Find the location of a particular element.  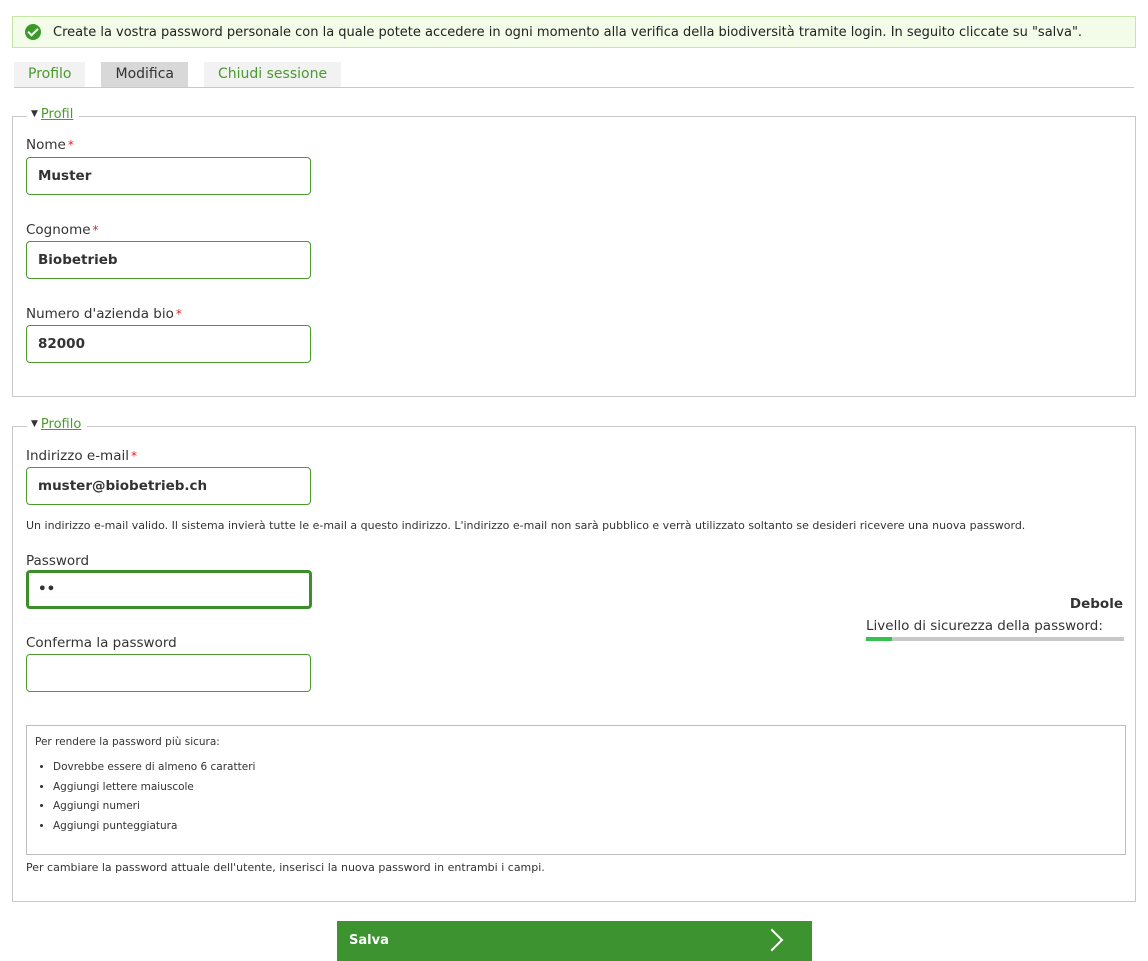

profil-legend-toggle: ▼ Profil is located at coordinates (53, 114).